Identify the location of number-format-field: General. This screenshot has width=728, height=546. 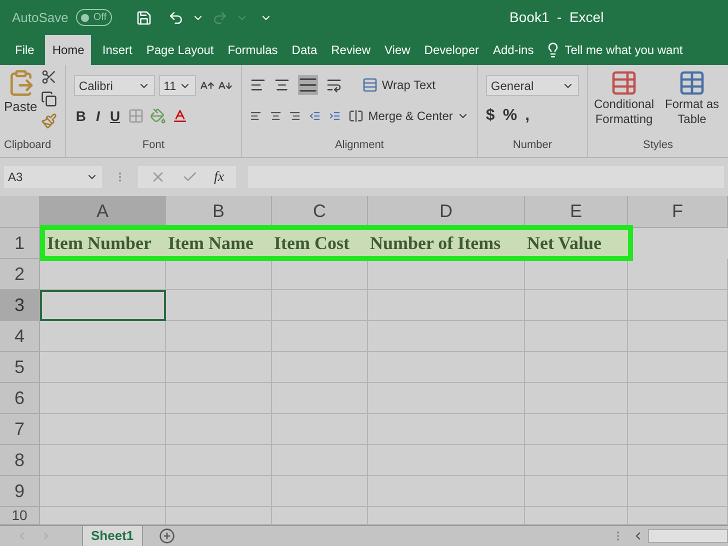
(532, 85).